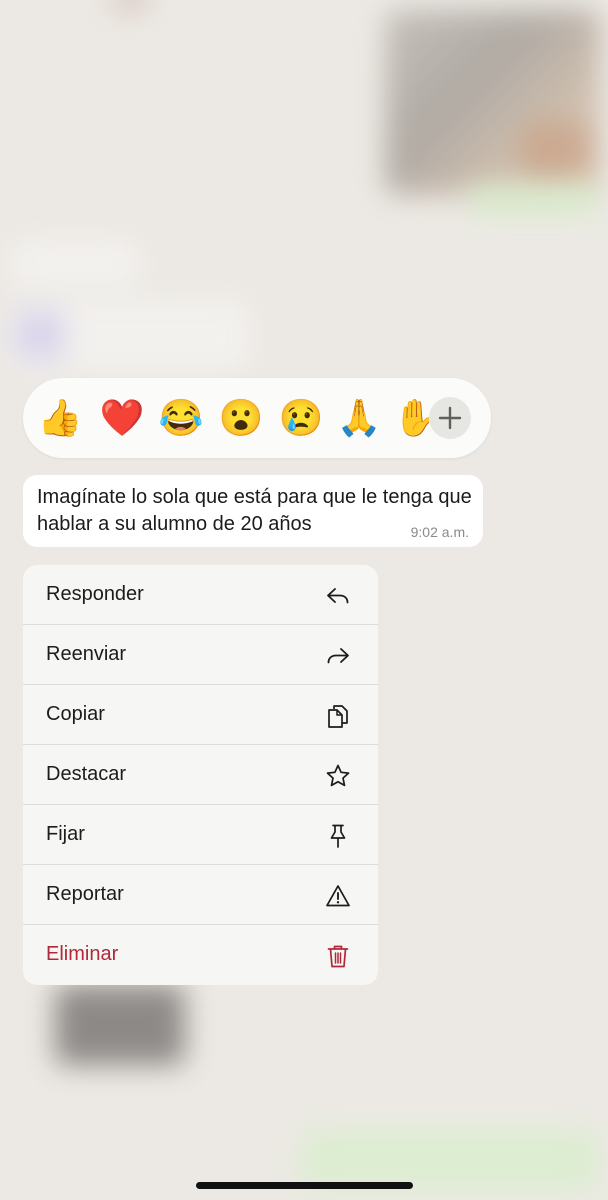 This screenshot has width=608, height=1200. Describe the element at coordinates (122, 418) in the screenshot. I see `heart-icon: ❤️` at that location.